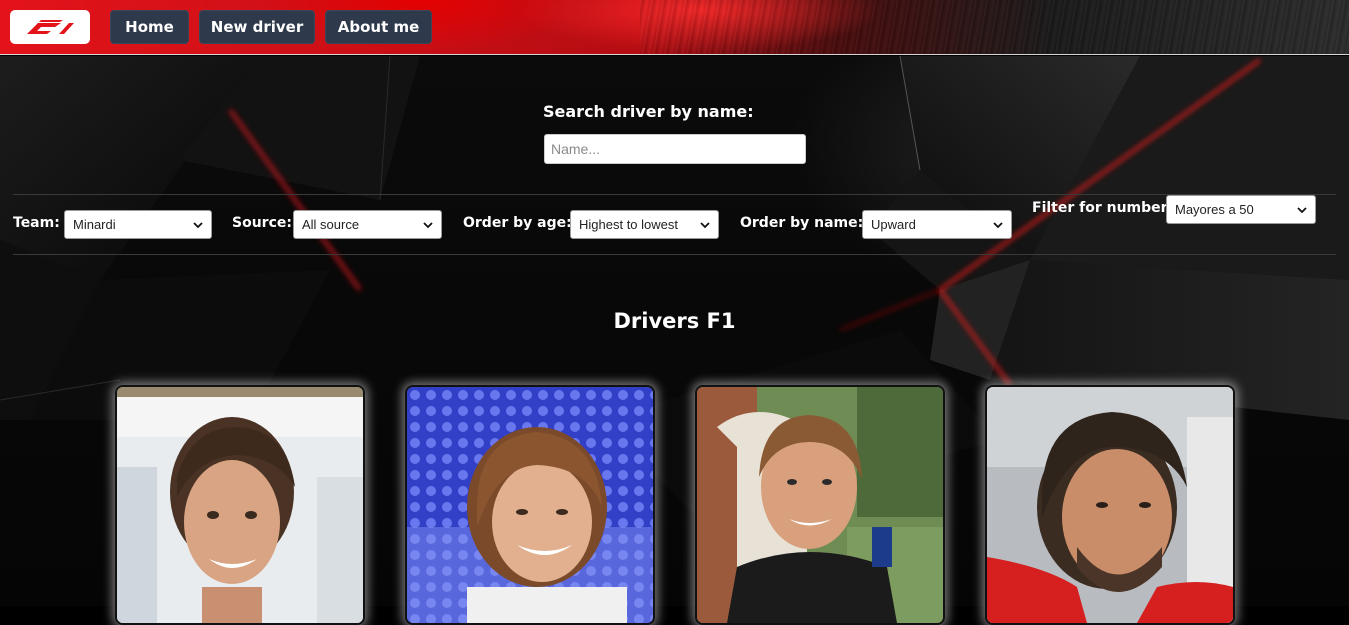 This screenshot has width=1349, height=625. I want to click on team-select-value: Minardi, so click(94, 224).